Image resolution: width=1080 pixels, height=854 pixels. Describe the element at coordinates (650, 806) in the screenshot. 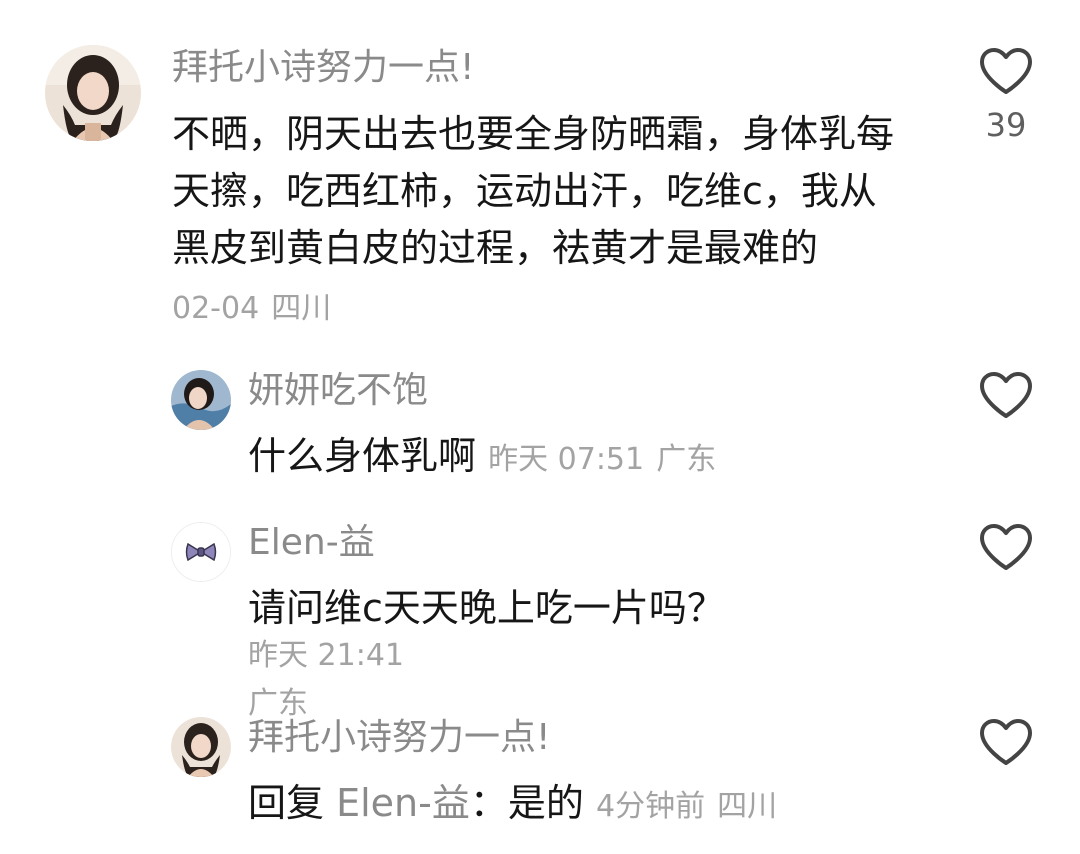

I see `comment-time: 4分钟前` at that location.